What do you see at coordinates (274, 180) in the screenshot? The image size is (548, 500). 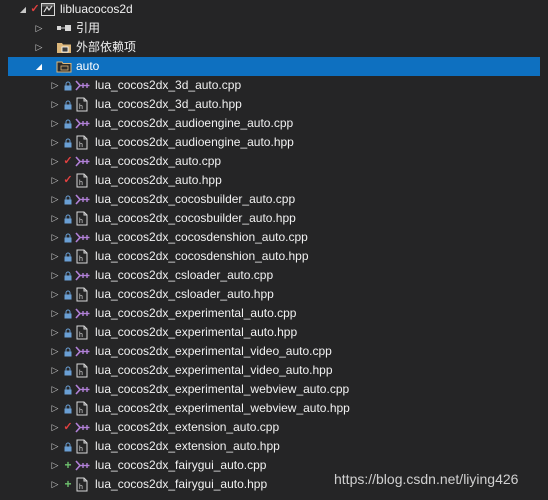 I see `file-item: ▷ ✓ h lua_cocos2dx_auto.hpp` at bounding box center [274, 180].